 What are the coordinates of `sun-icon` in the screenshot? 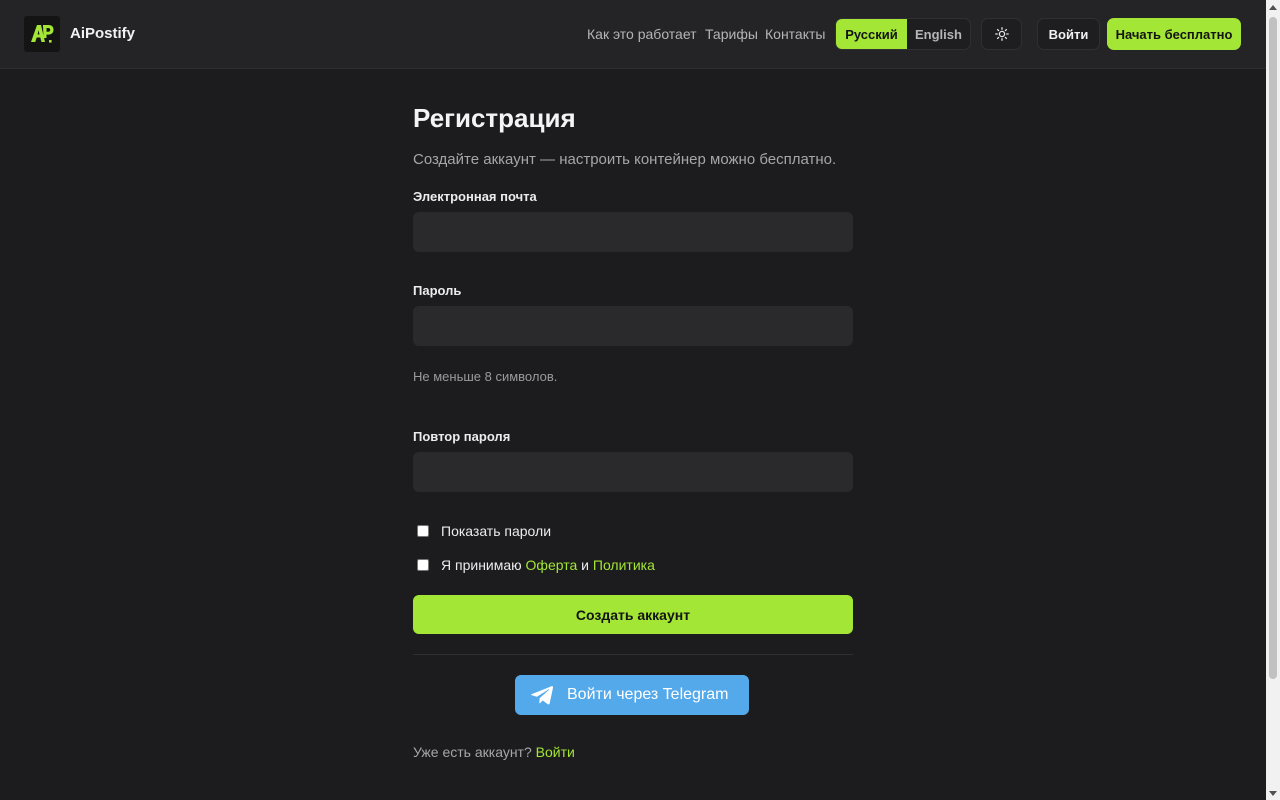 It's located at (1001, 34).